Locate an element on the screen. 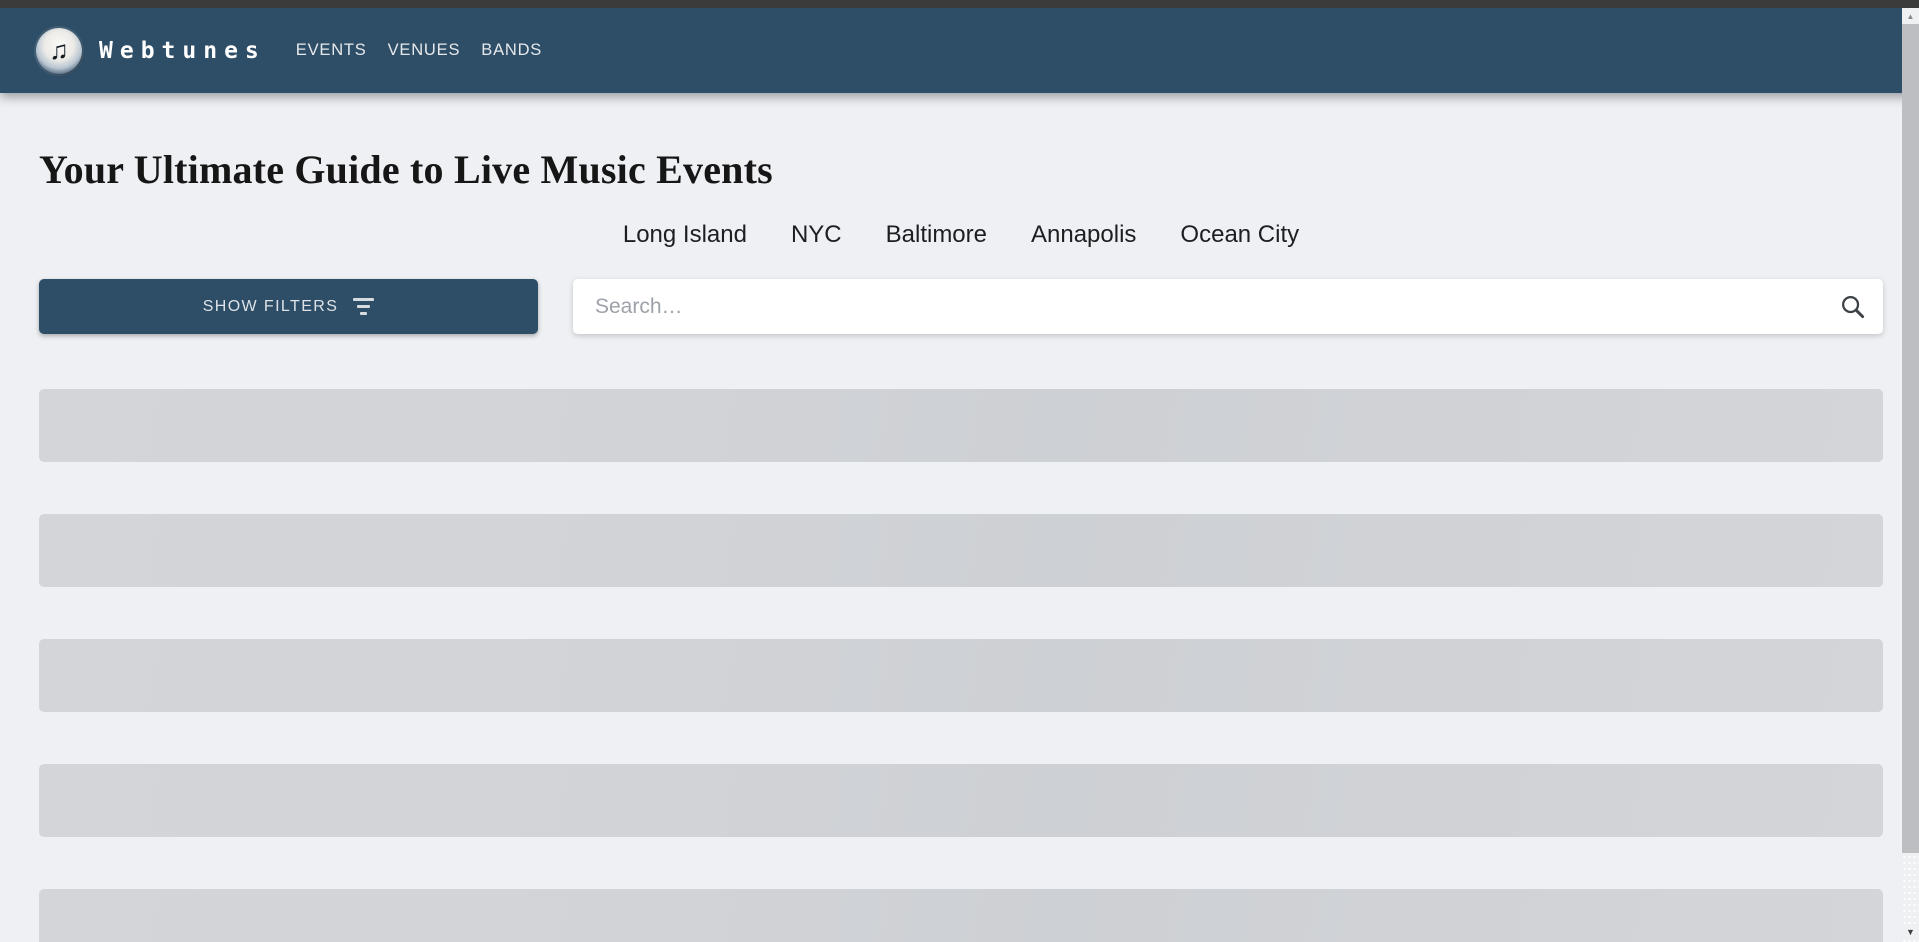 The width and height of the screenshot is (1919, 942). scroll-down-arrow-button: ▼ is located at coordinates (1910, 932).